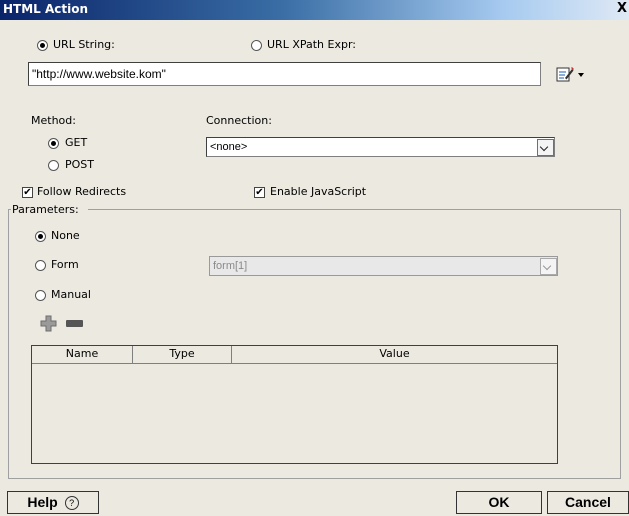  I want to click on method-label: Method:, so click(53, 120).